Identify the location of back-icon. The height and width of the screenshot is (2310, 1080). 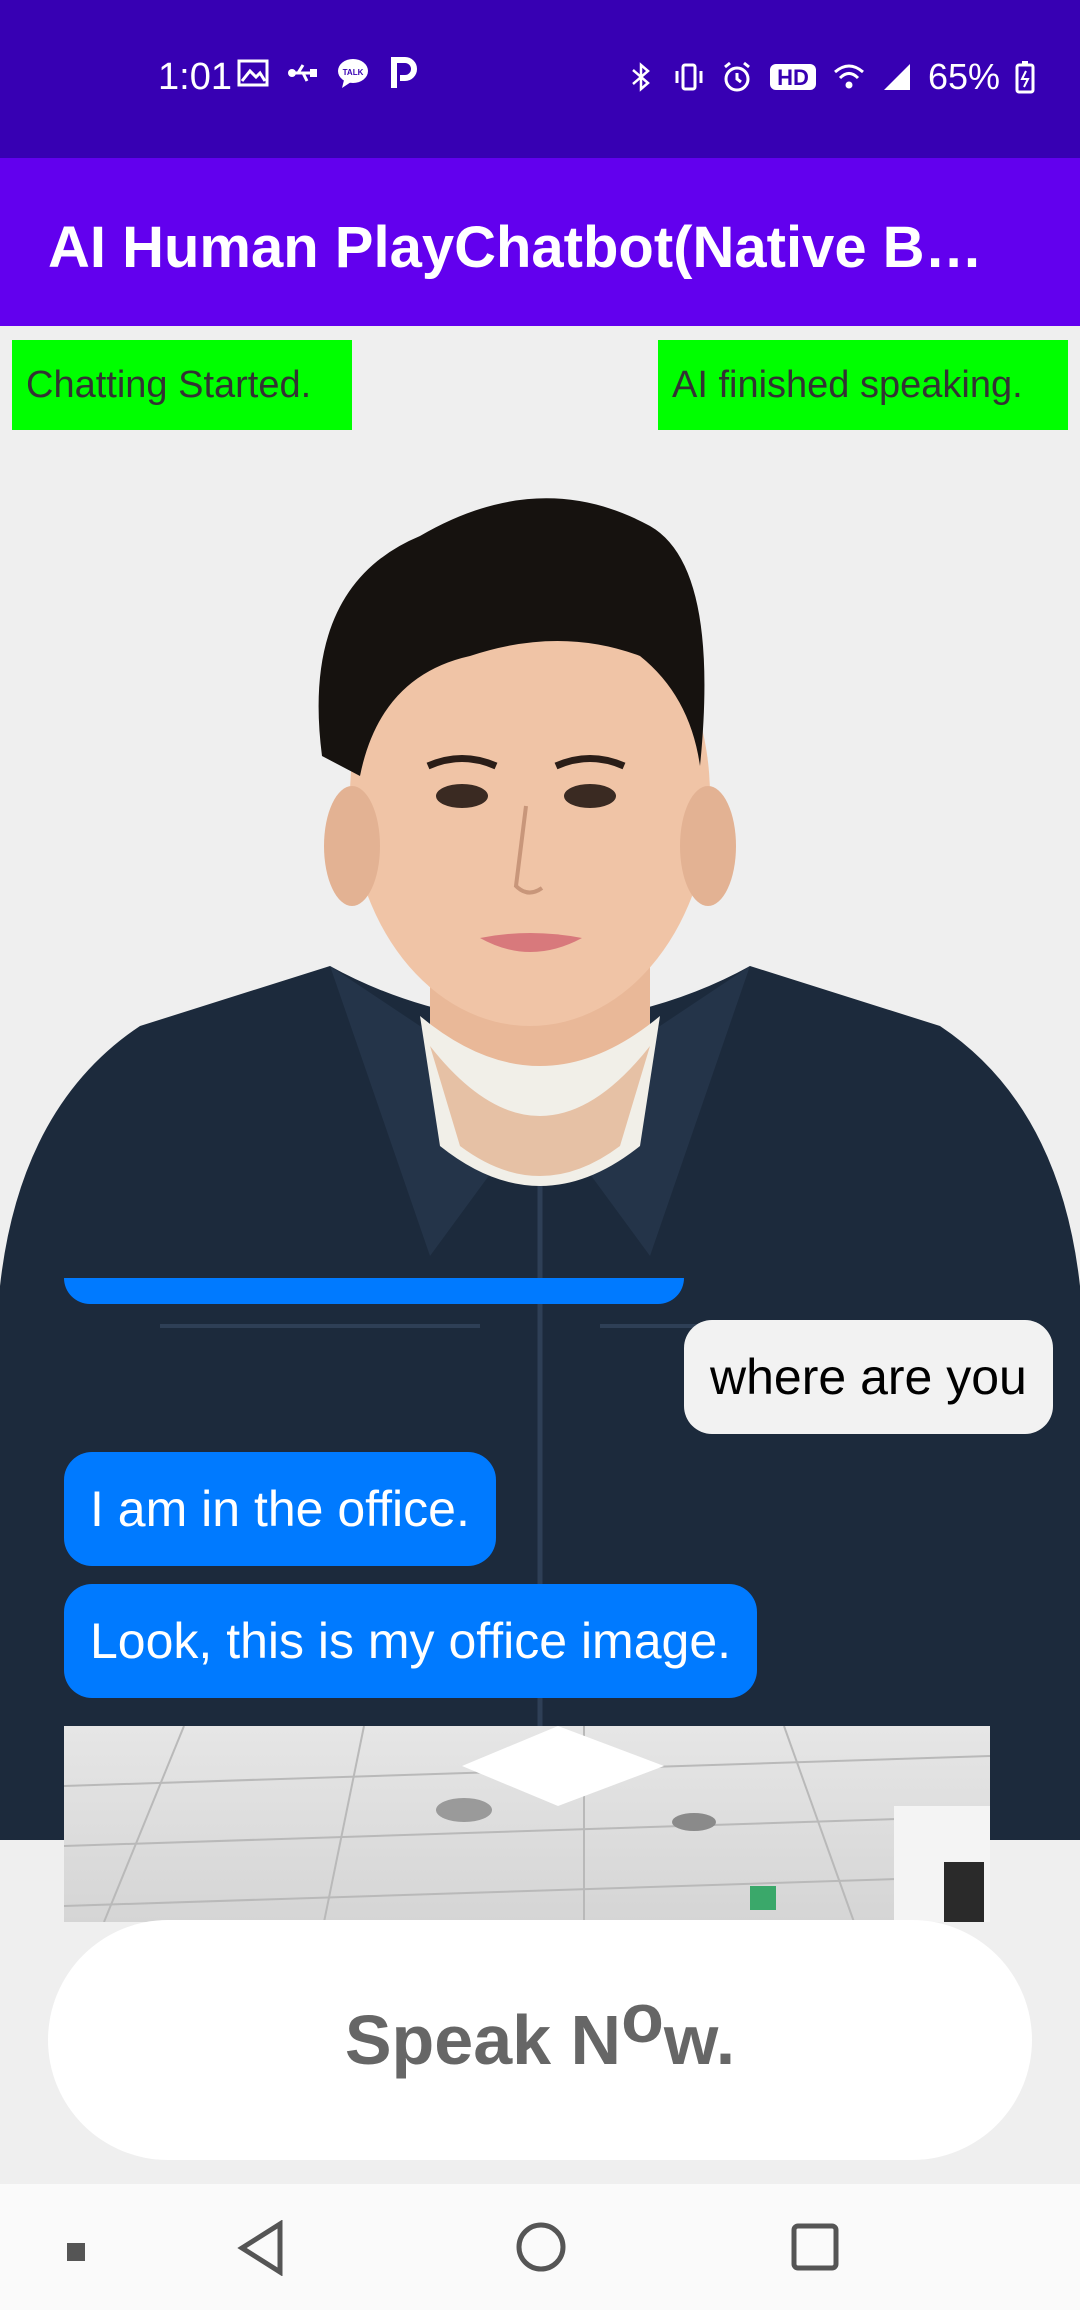
(261, 2248).